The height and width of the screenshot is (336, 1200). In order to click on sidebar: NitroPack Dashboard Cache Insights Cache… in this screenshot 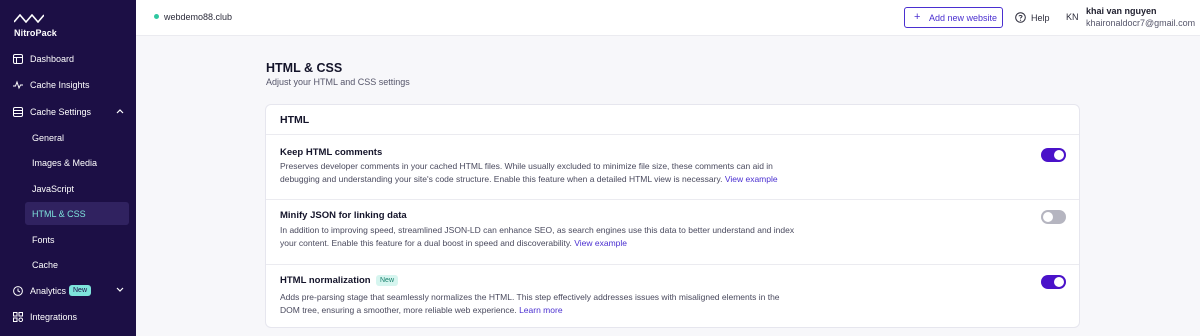, I will do `click(68, 168)`.